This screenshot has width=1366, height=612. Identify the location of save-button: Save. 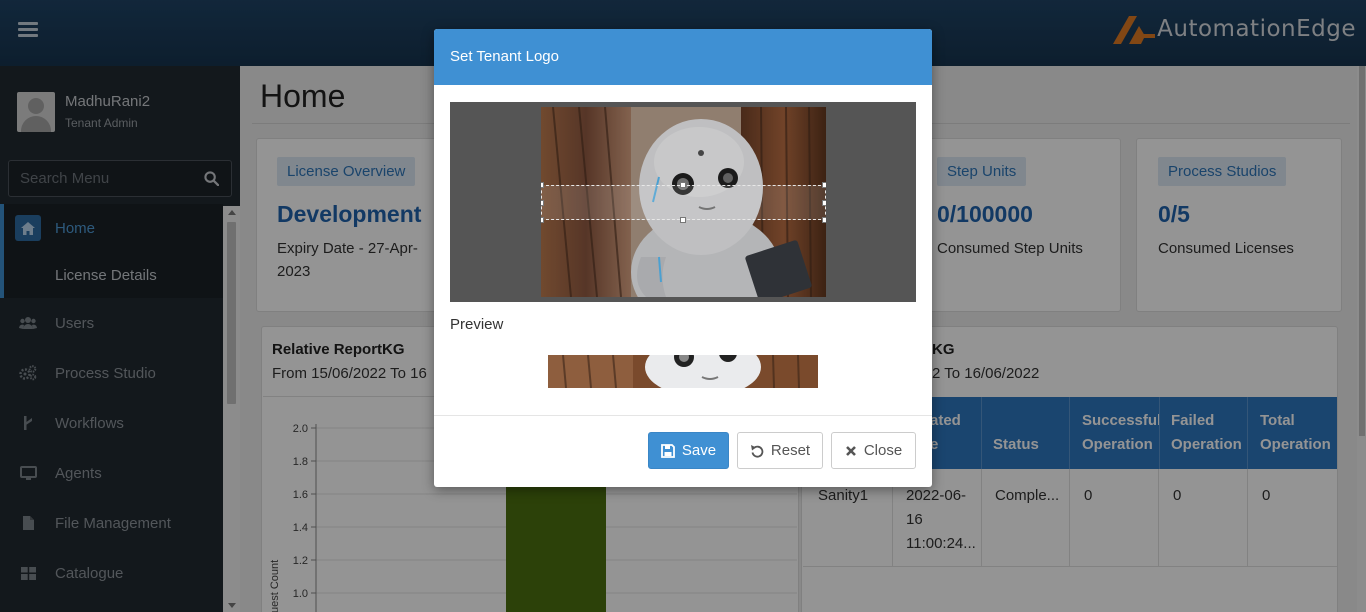
(688, 450).